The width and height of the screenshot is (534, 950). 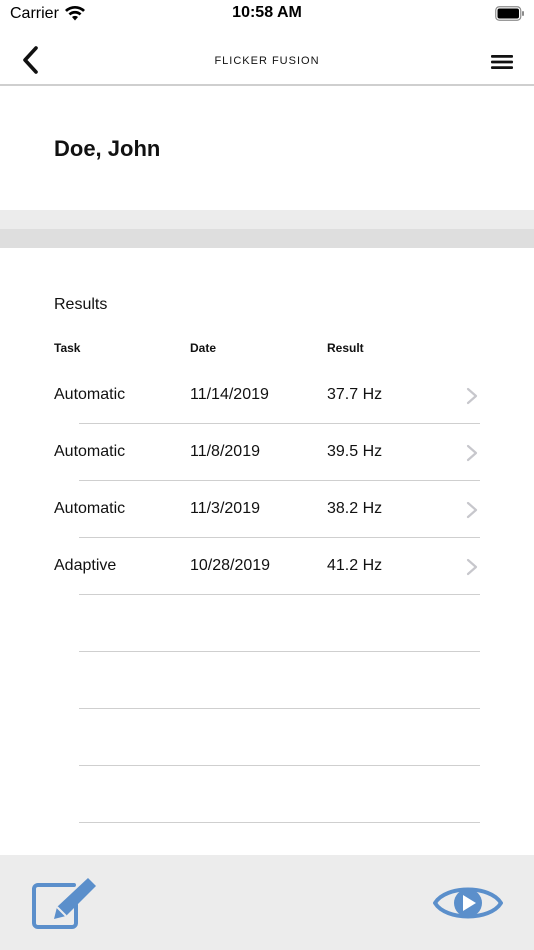 I want to click on eye-icon, so click(x=468, y=903).